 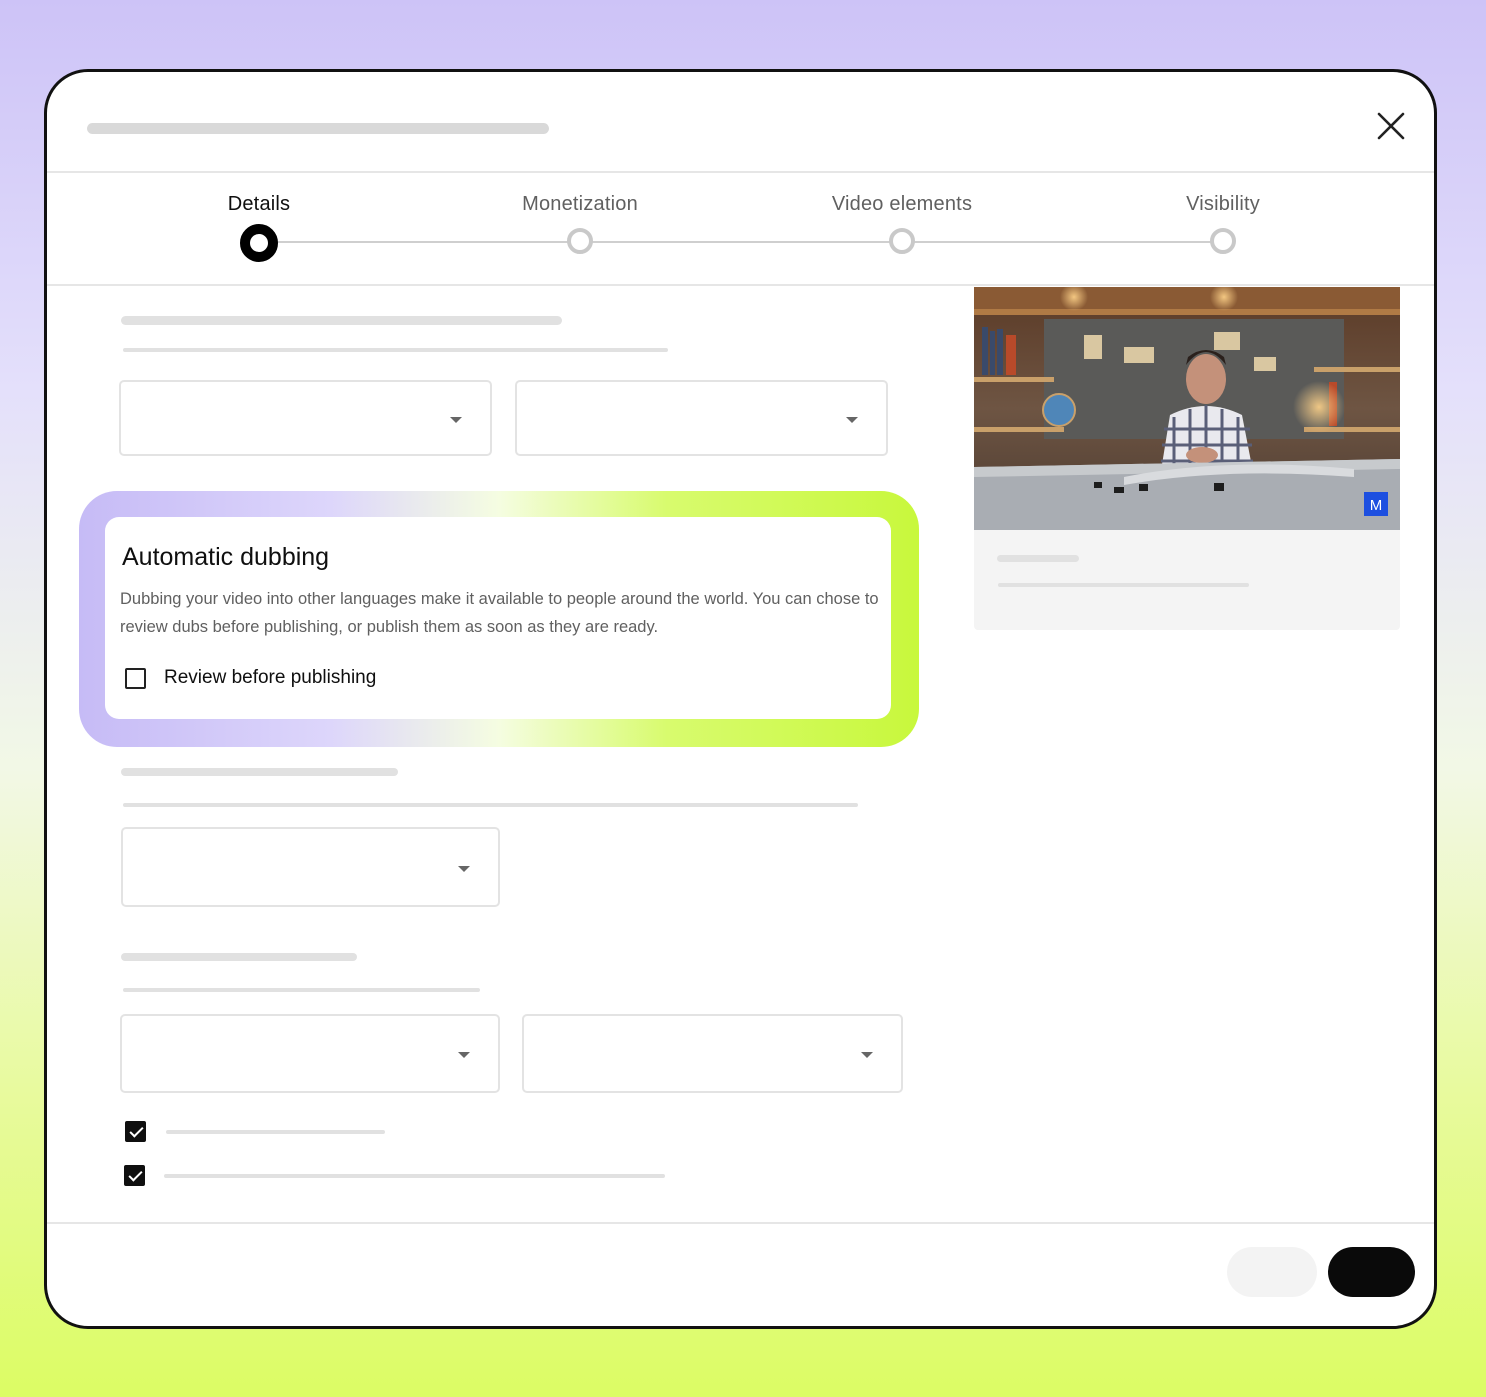 I want to click on step-label: Monetization, so click(x=580, y=204).